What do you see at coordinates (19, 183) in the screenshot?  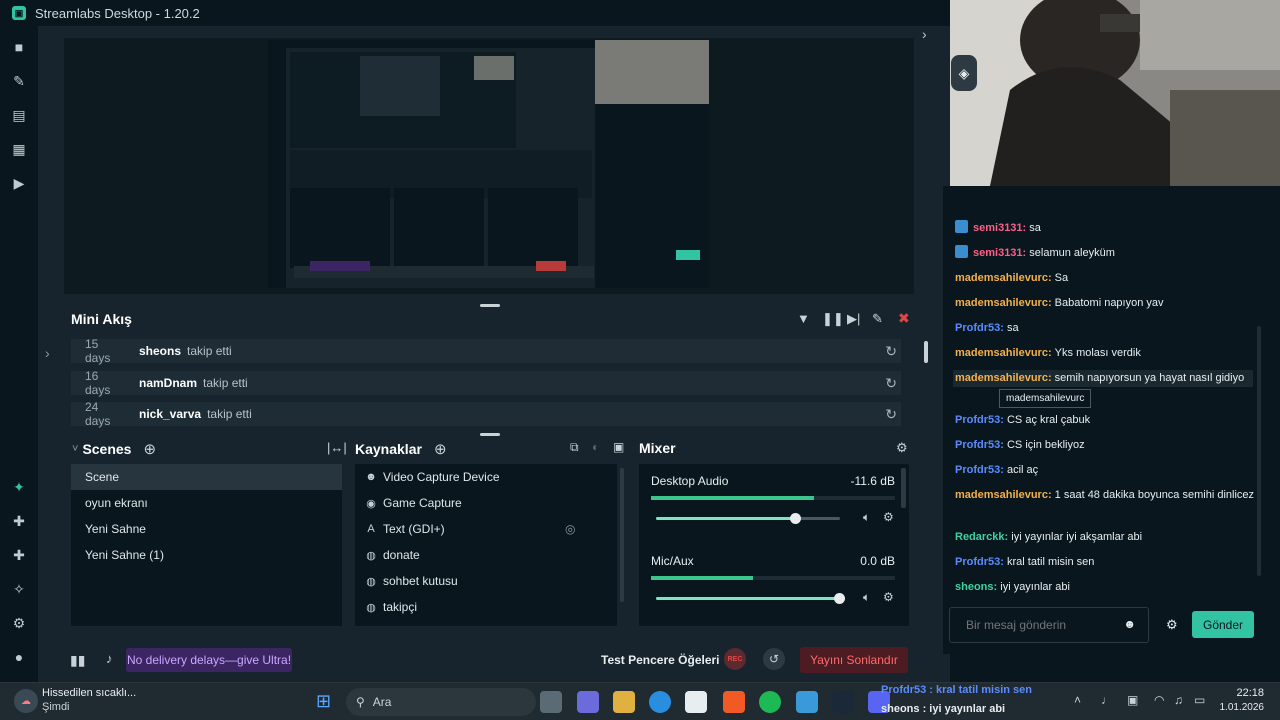 I see `play-icon: ▶` at bounding box center [19, 183].